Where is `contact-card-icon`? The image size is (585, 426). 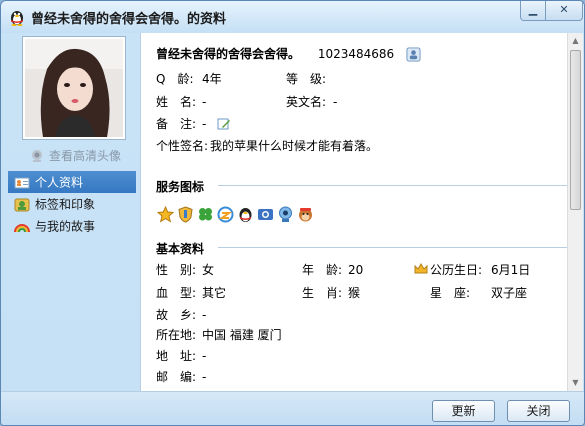
contact-card-icon is located at coordinates (413, 54).